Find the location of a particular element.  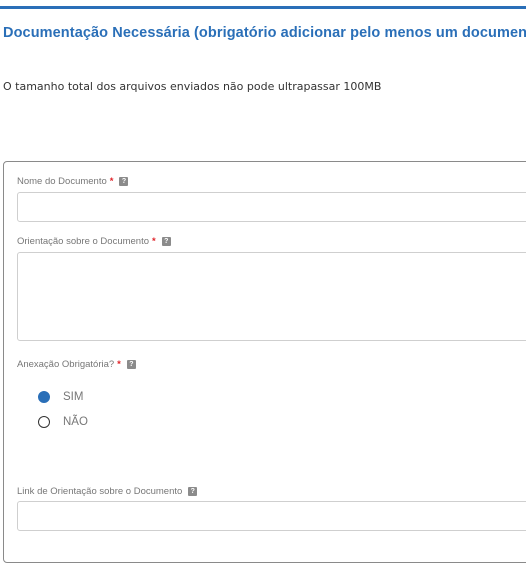

radio-unchecked-icon is located at coordinates (44, 422).